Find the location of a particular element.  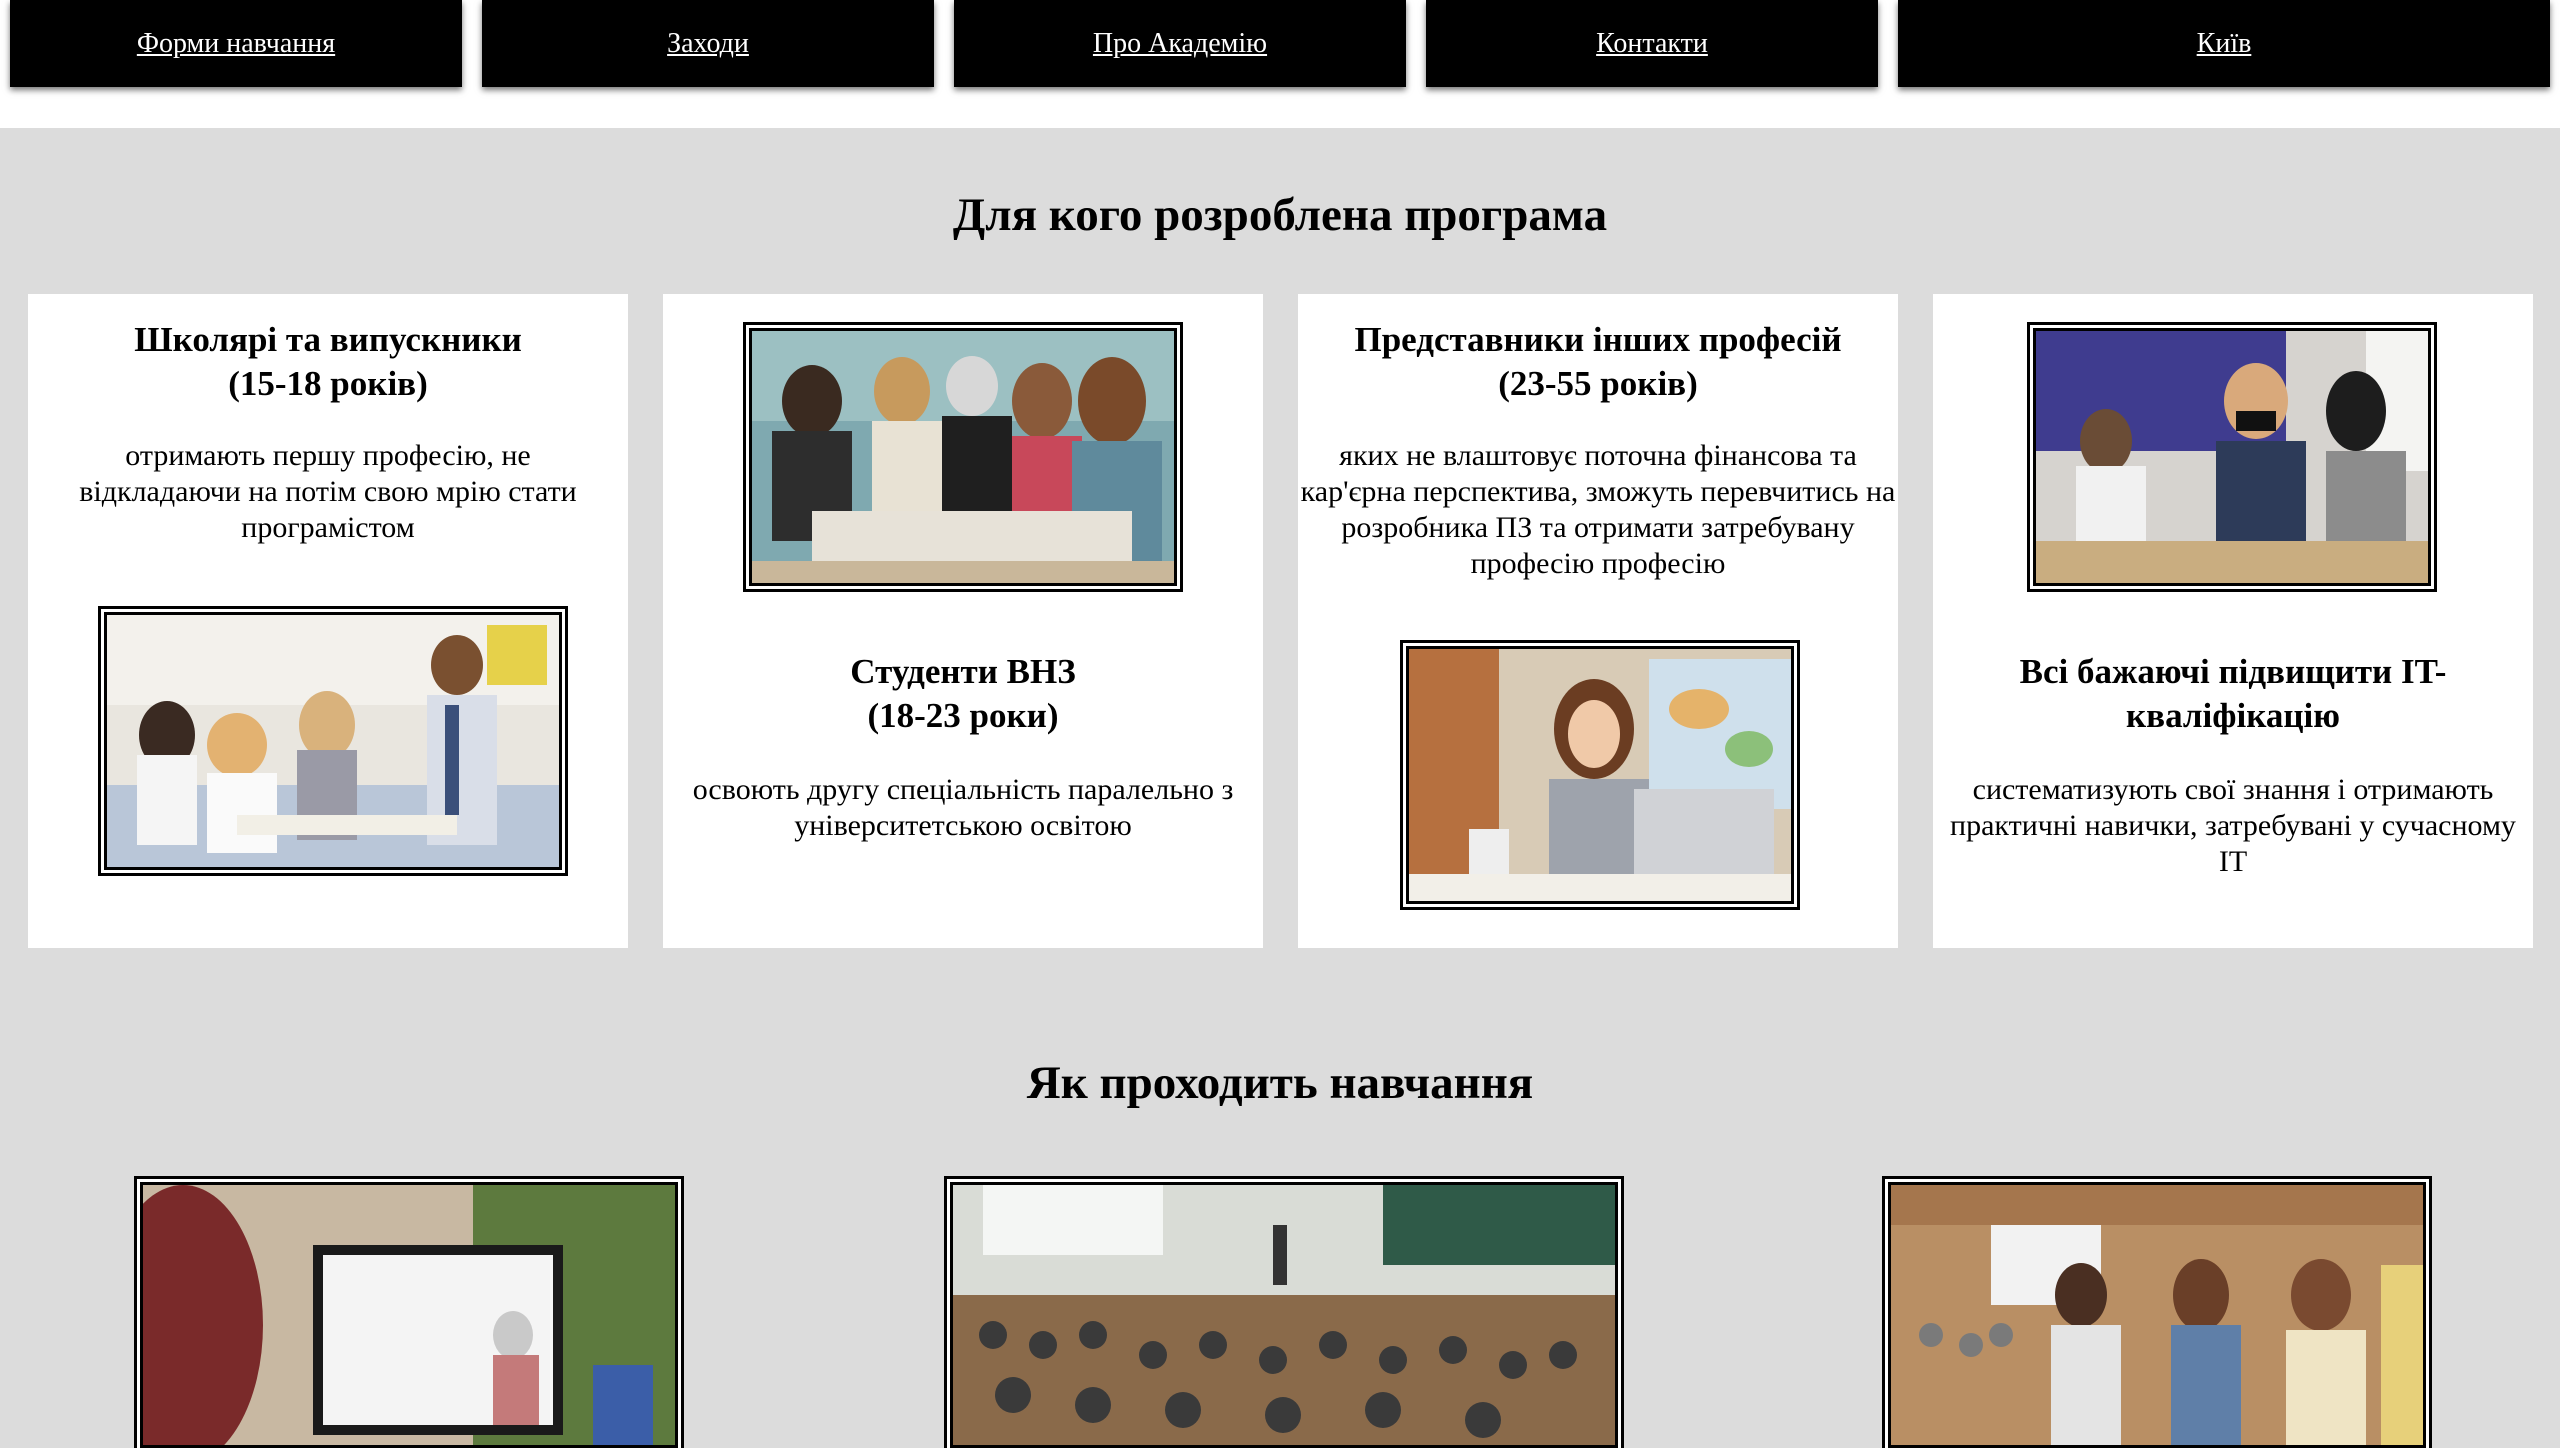

card-title-line1: Всі бажаючі підвищити IT- is located at coordinates (2233, 671).